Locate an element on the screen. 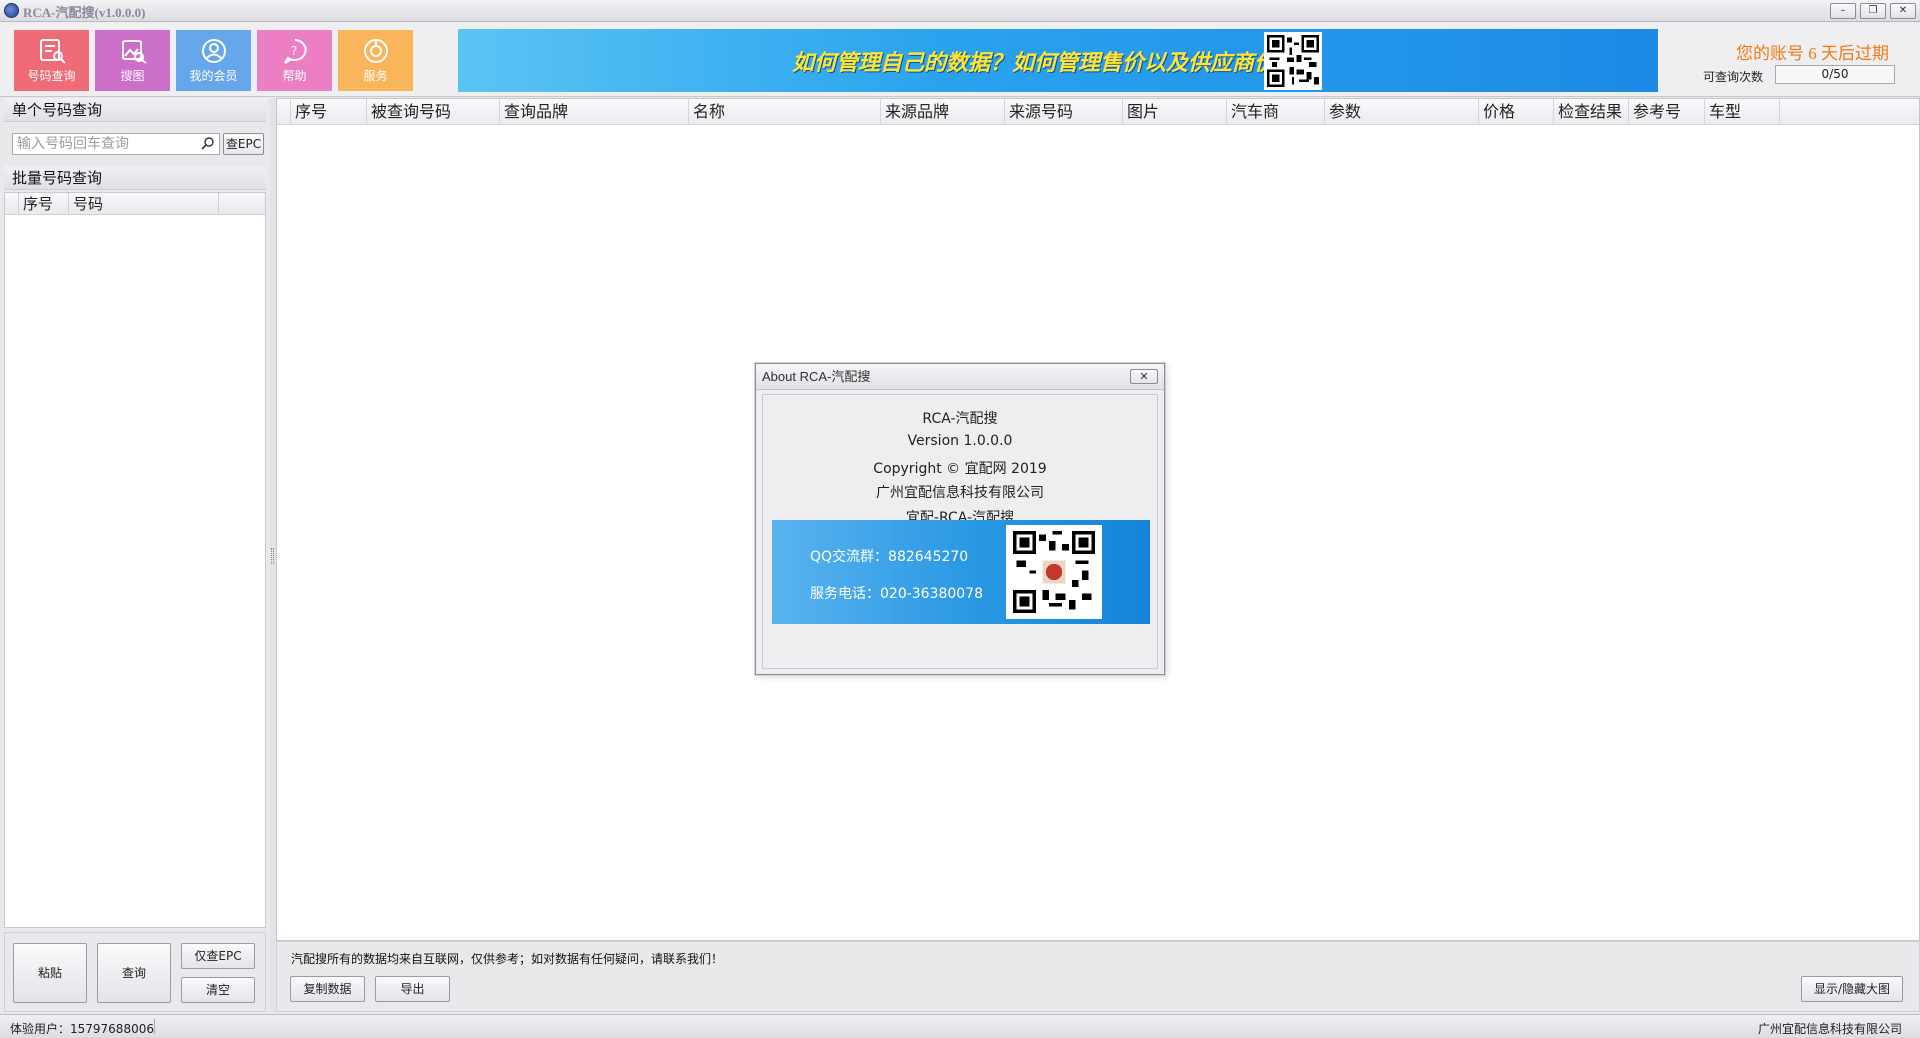  batch-list-header: 序号 号码 is located at coordinates (135, 204).